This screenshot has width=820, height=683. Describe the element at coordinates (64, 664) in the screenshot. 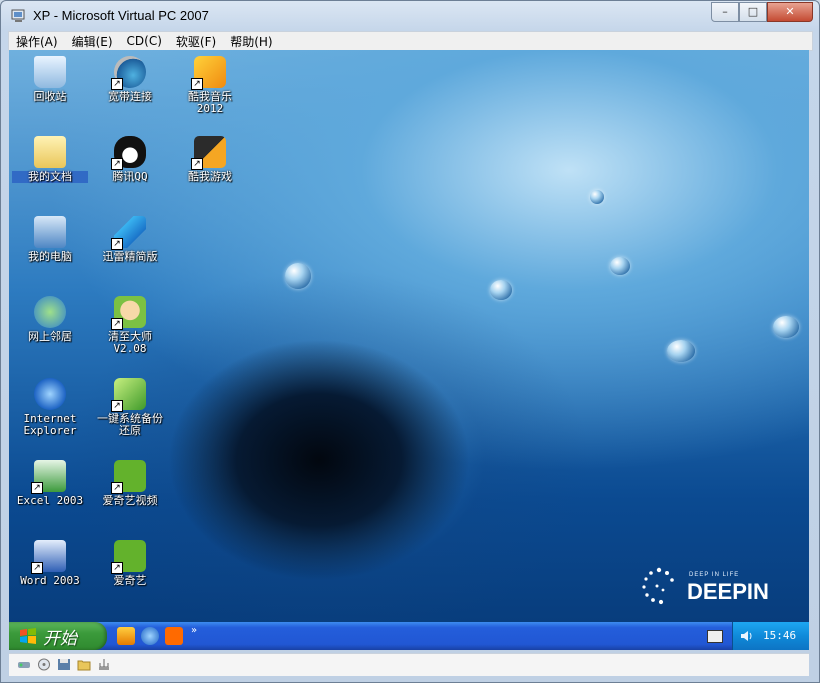

I see `floppy-drive-icon` at that location.